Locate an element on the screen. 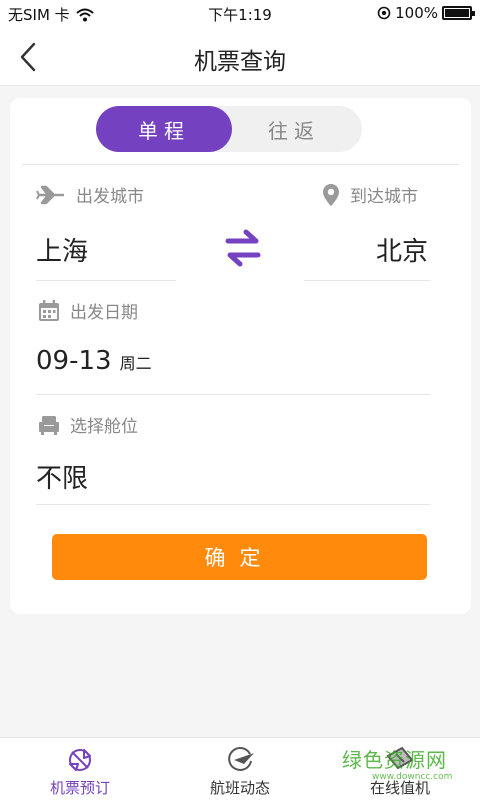 This screenshot has height=800, width=480. trip-type-toggle: 往返 单程 is located at coordinates (229, 129).